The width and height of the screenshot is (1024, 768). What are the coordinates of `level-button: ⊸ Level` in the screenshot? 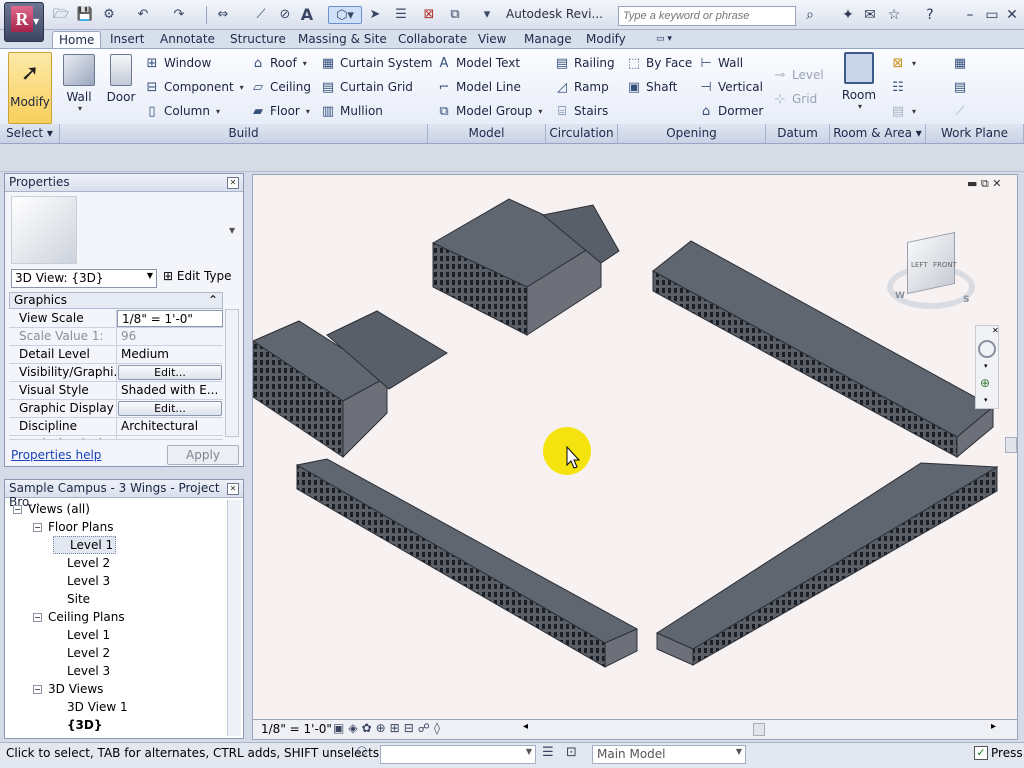 It's located at (798, 75).